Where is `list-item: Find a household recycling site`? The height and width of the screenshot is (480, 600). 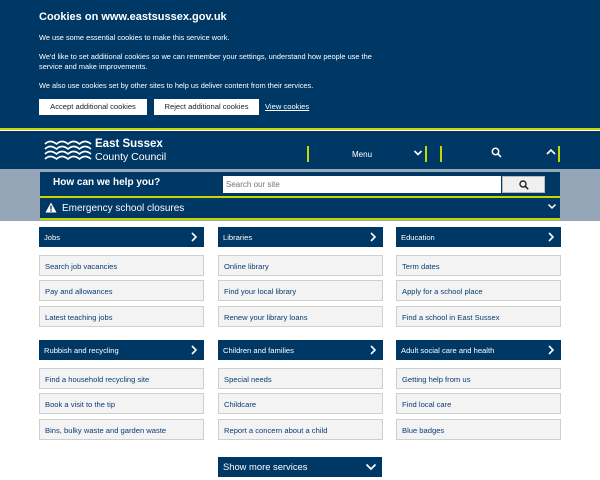 list-item: Find a household recycling site is located at coordinates (121, 378).